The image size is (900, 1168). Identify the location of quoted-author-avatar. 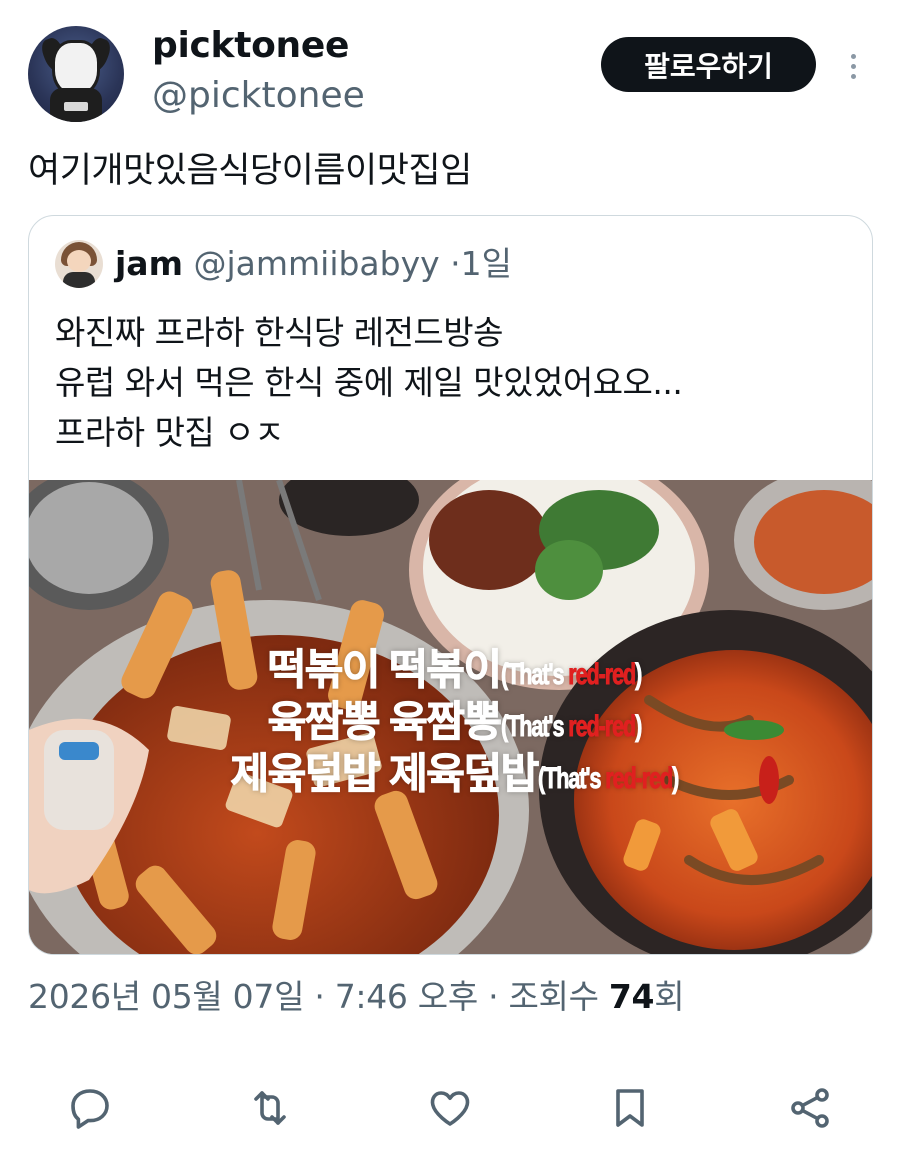
(79, 264).